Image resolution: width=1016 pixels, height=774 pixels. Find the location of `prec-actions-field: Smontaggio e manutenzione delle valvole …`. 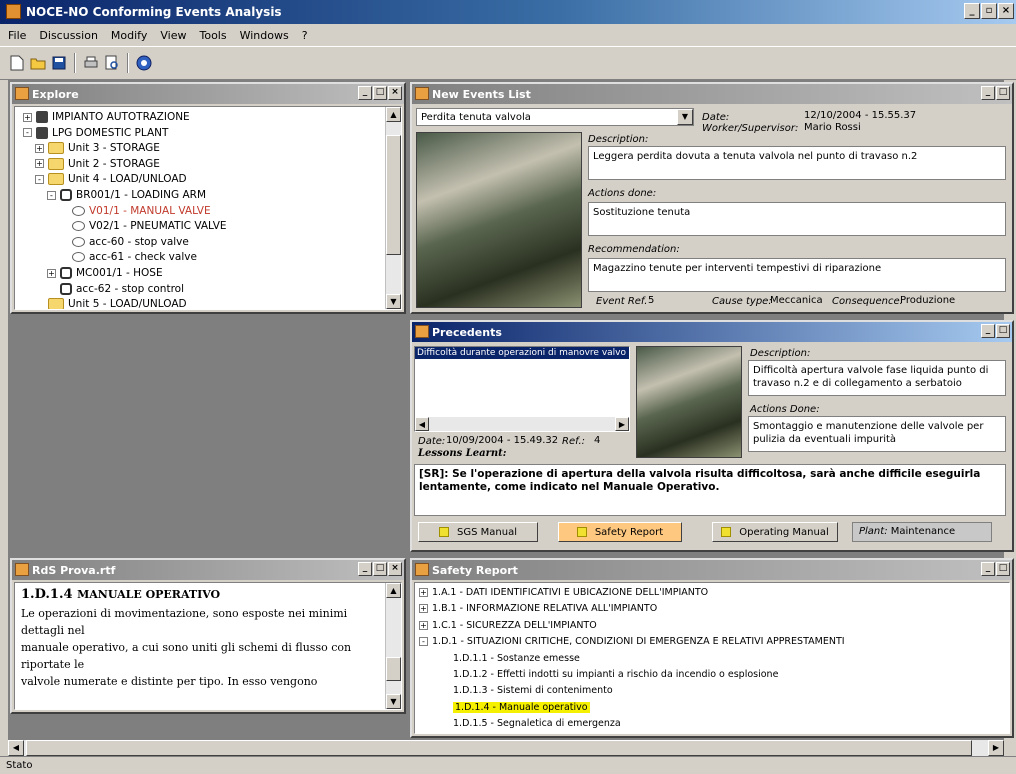

prec-actions-field: Smontaggio e manutenzione delle valvole … is located at coordinates (877, 434).